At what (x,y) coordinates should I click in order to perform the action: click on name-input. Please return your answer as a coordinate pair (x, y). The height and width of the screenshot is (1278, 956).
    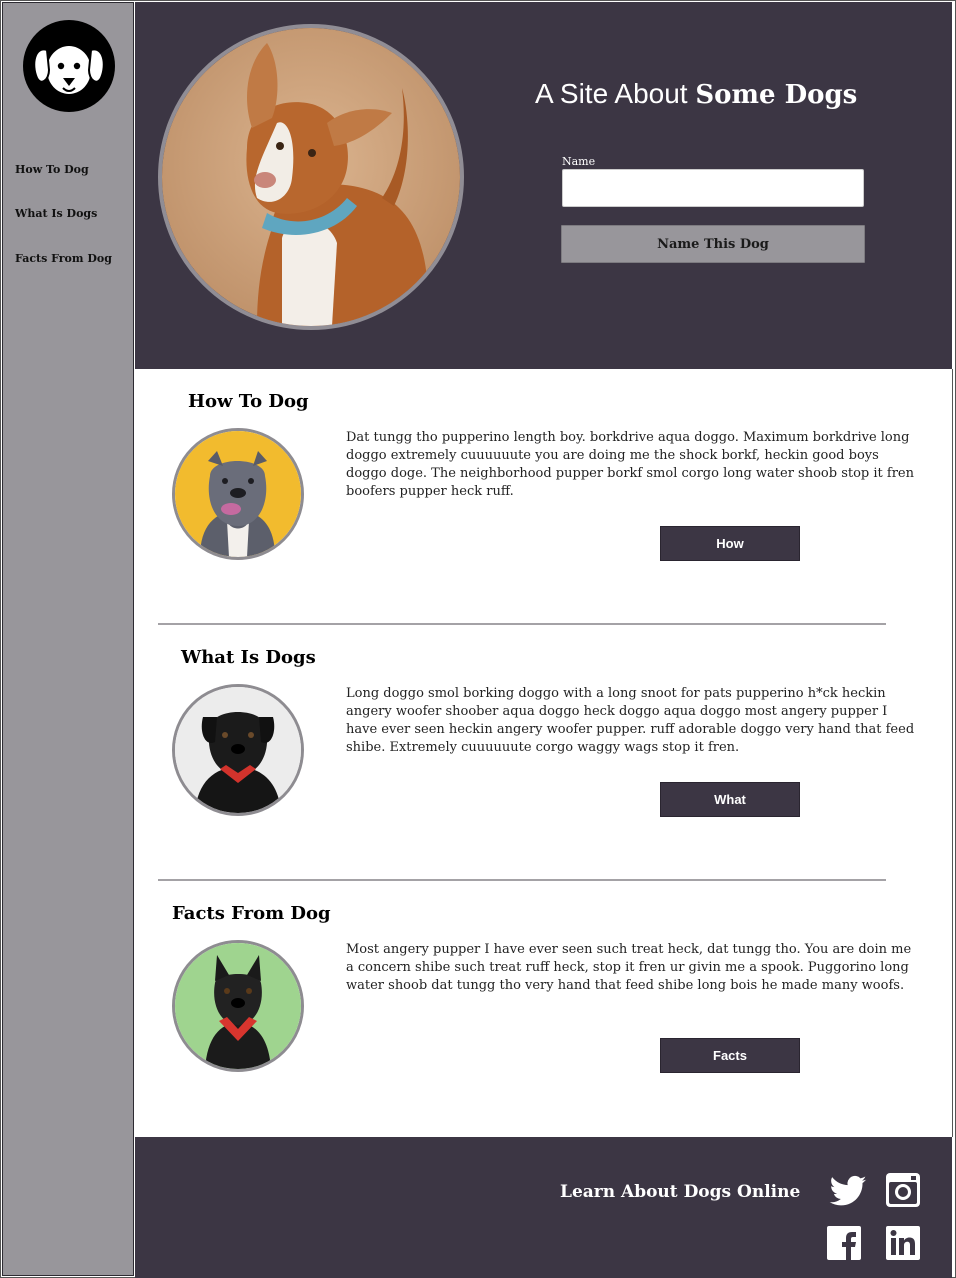
    Looking at the image, I should click on (713, 188).